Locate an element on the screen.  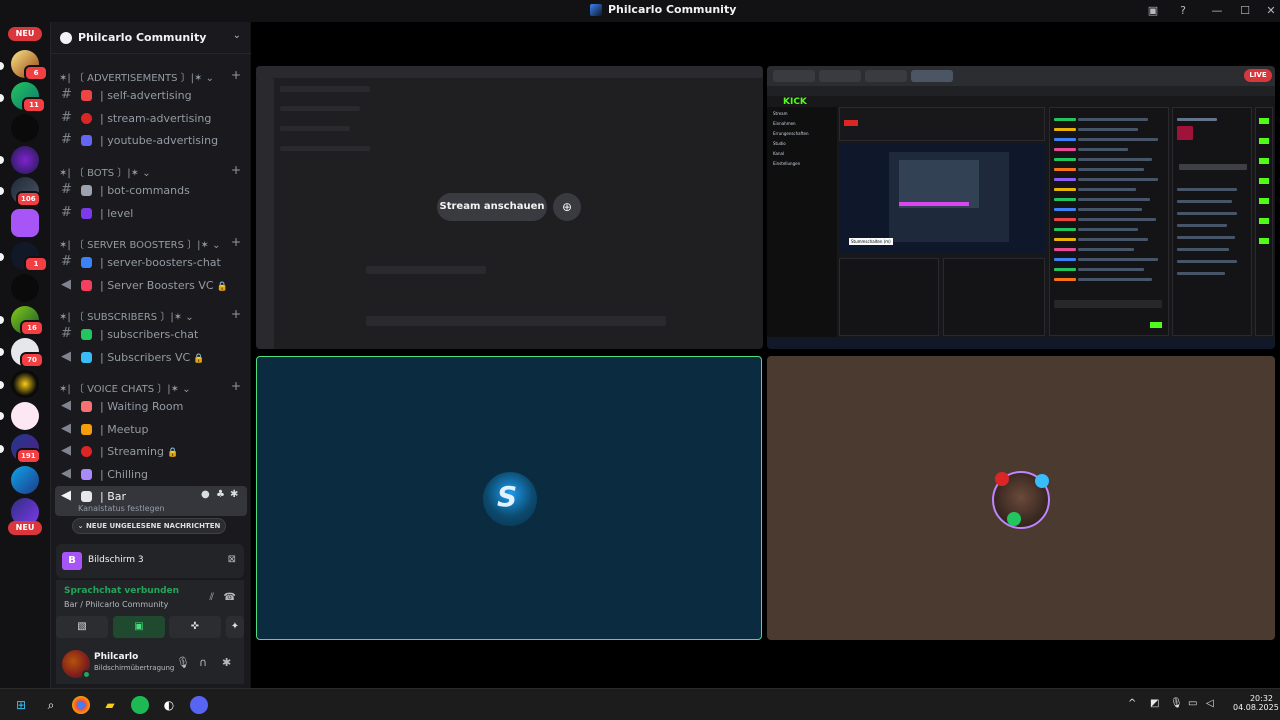
chat-icon: ● is located at coordinates (205, 494).